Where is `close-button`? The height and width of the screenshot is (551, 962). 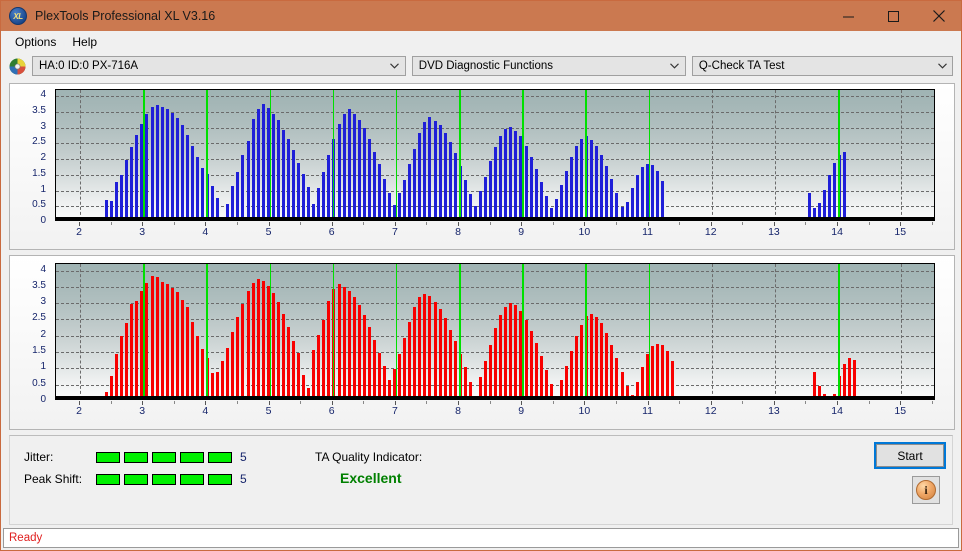
close-button is located at coordinates (938, 16).